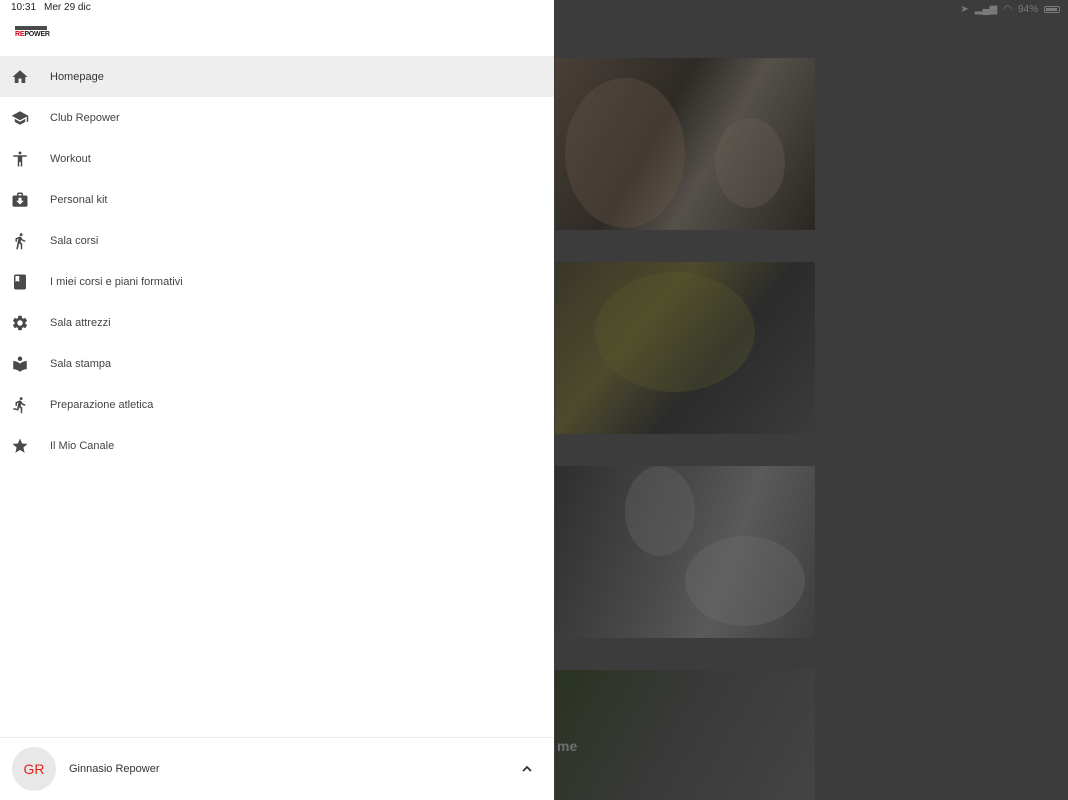 This screenshot has height=800, width=1068. What do you see at coordinates (964, 9) in the screenshot?
I see `location-icon: ➤` at bounding box center [964, 9].